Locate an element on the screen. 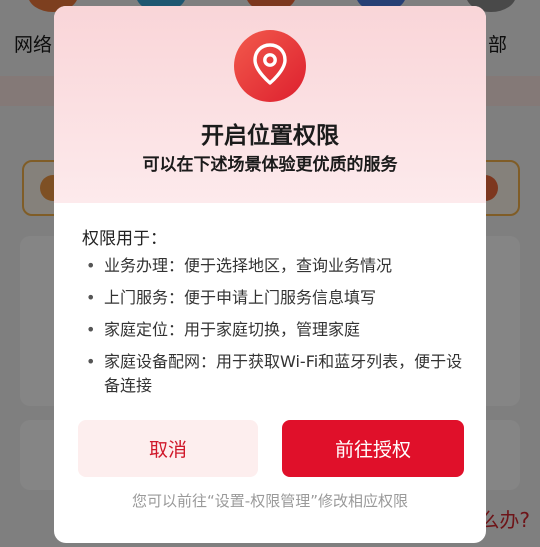  usage-item-device-network: • 家庭设备配网：用于获取Wi-Fi和蓝牙列表，便于设备连接 is located at coordinates (277, 374).